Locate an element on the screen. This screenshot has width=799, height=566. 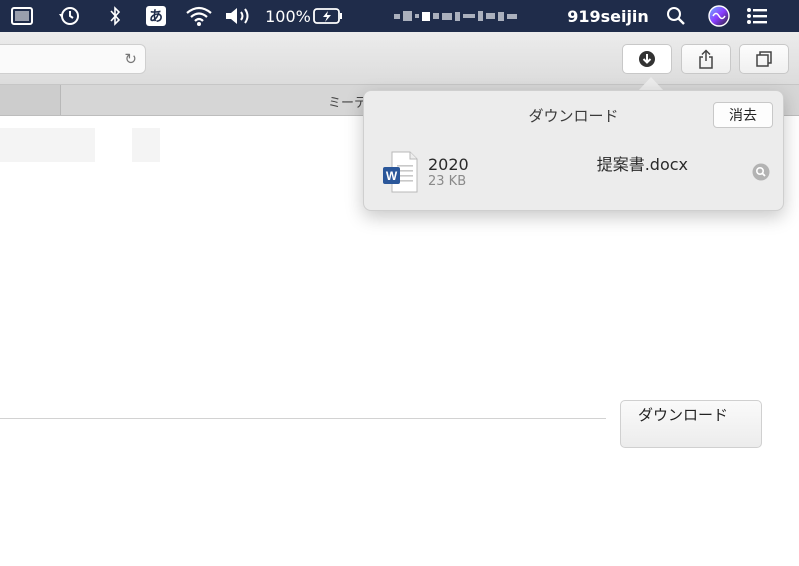
browser-toolbar: ↻ is located at coordinates (399, 58).